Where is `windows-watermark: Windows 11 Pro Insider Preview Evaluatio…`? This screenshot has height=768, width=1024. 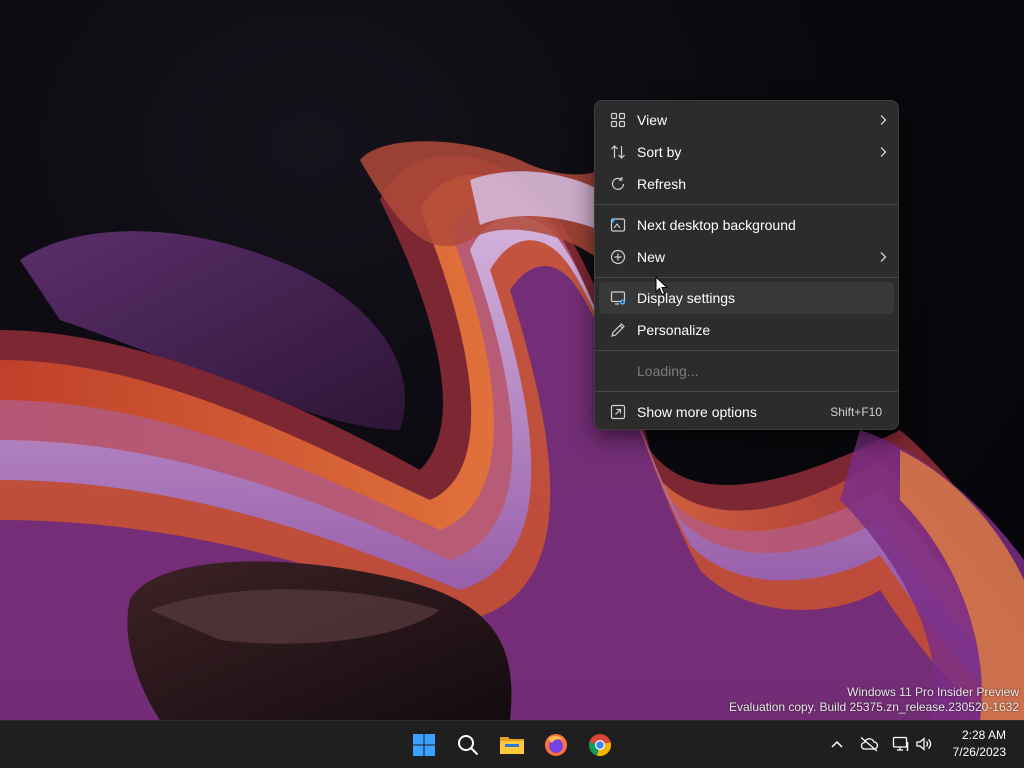 windows-watermark: Windows 11 Pro Insider Preview Evaluatio… is located at coordinates (874, 700).